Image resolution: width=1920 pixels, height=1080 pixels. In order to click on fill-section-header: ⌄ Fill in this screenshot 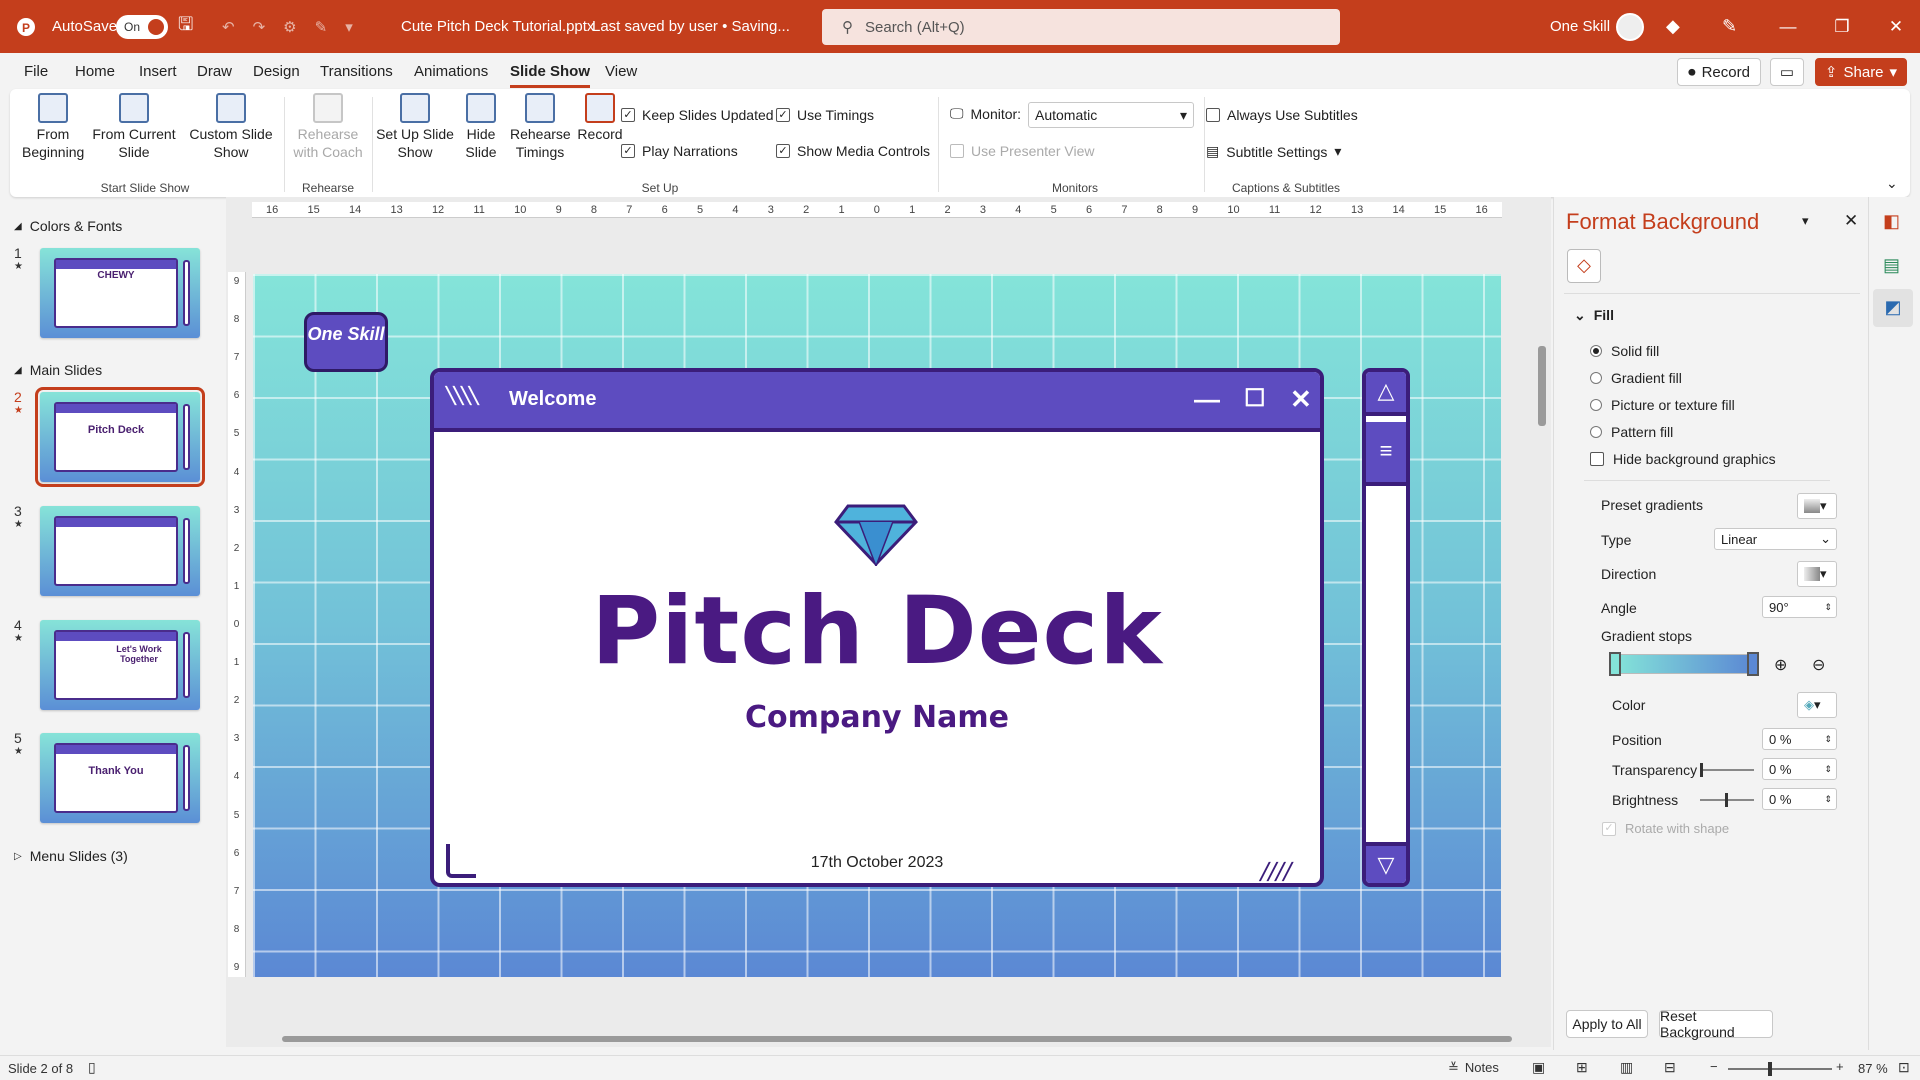, I will do `click(1594, 315)`.